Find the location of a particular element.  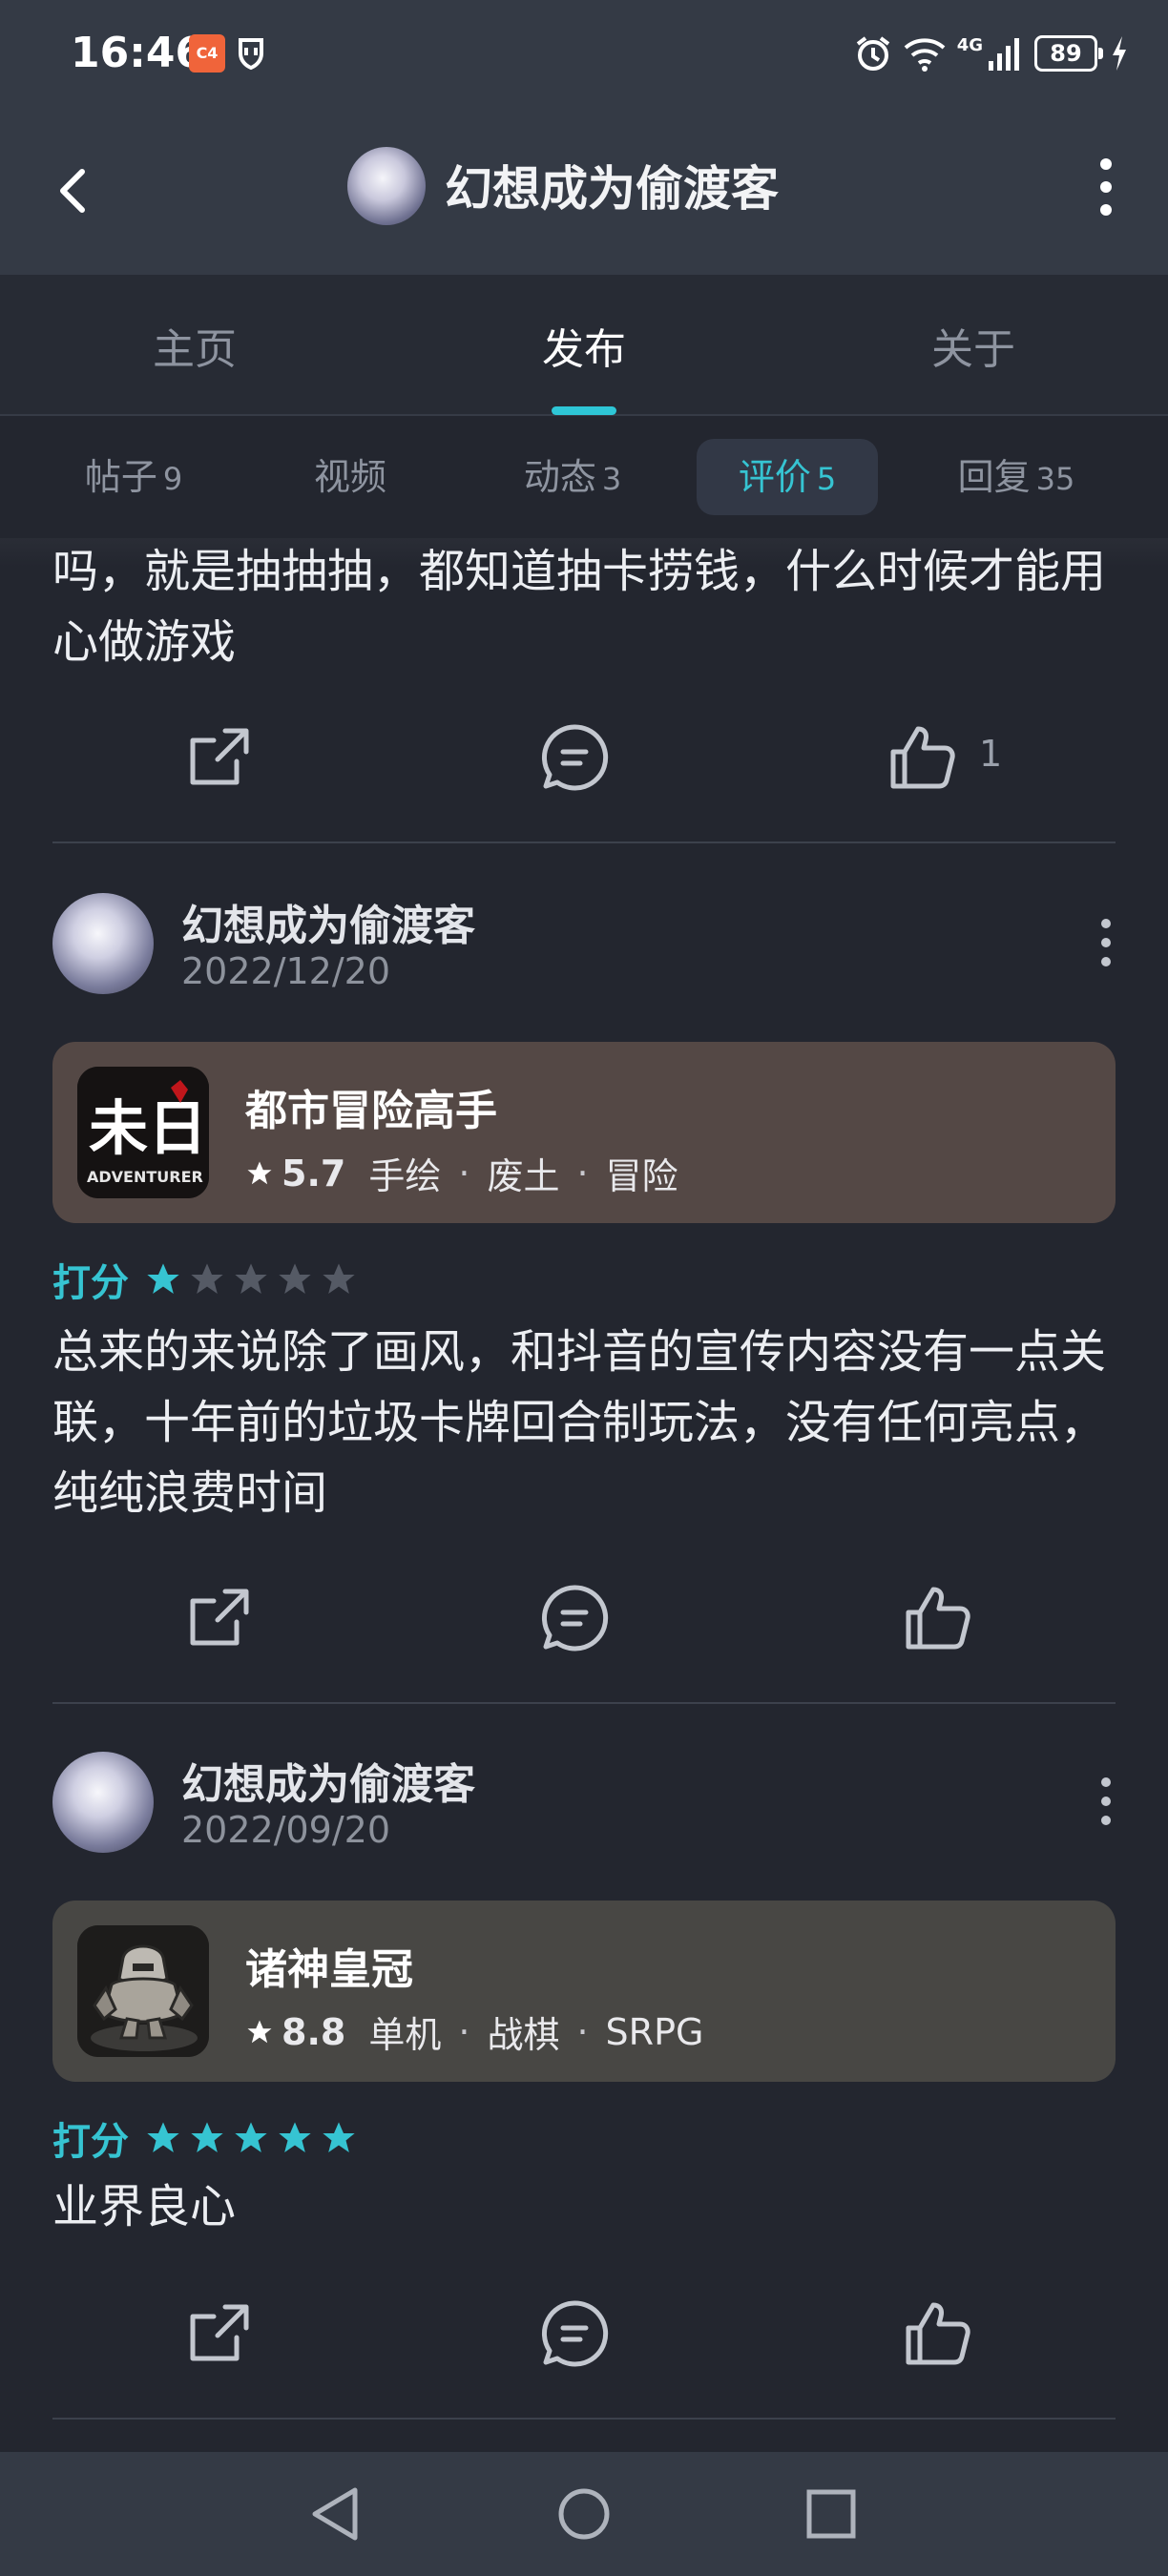

subtab-posts: 帖子 9 is located at coordinates (133, 477).